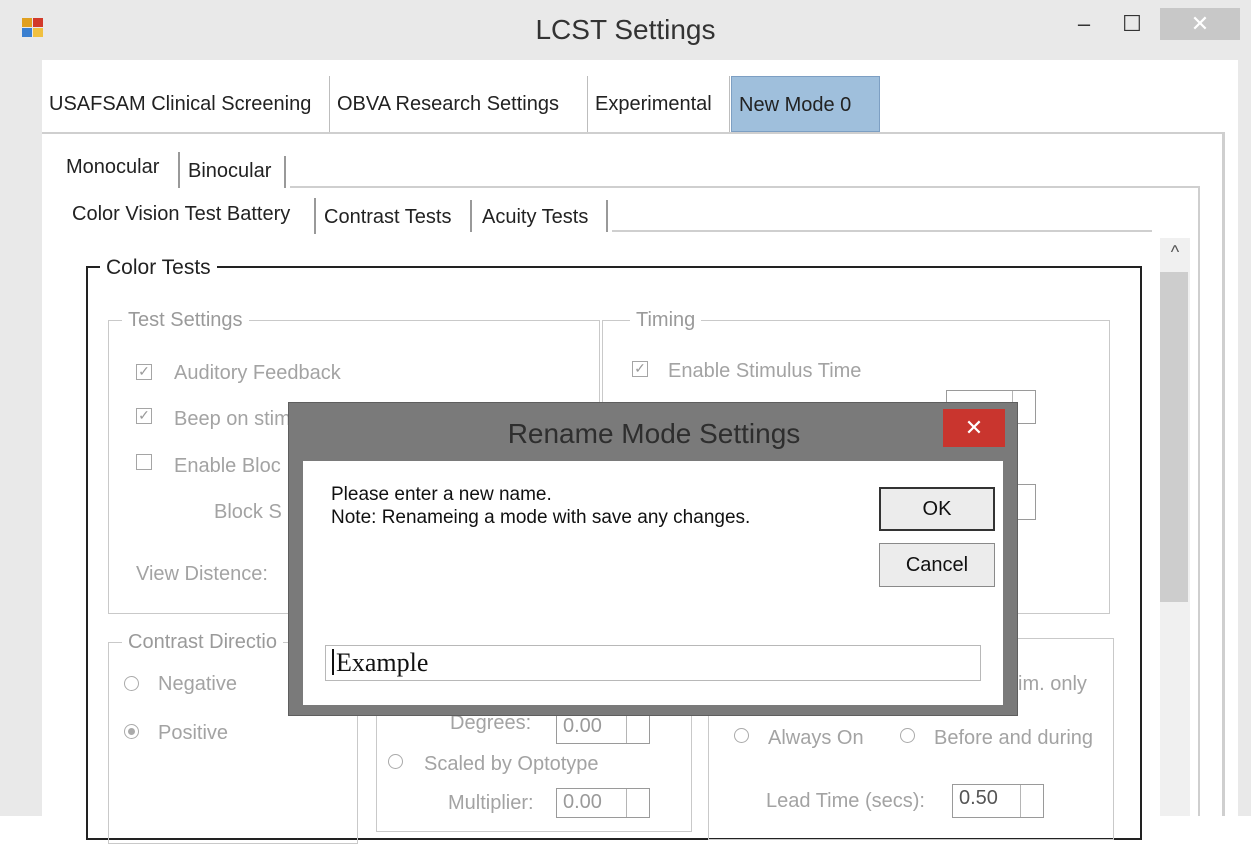 This screenshot has width=1251, height=844. I want to click on multiplier-value: 0.00, so click(582, 802).